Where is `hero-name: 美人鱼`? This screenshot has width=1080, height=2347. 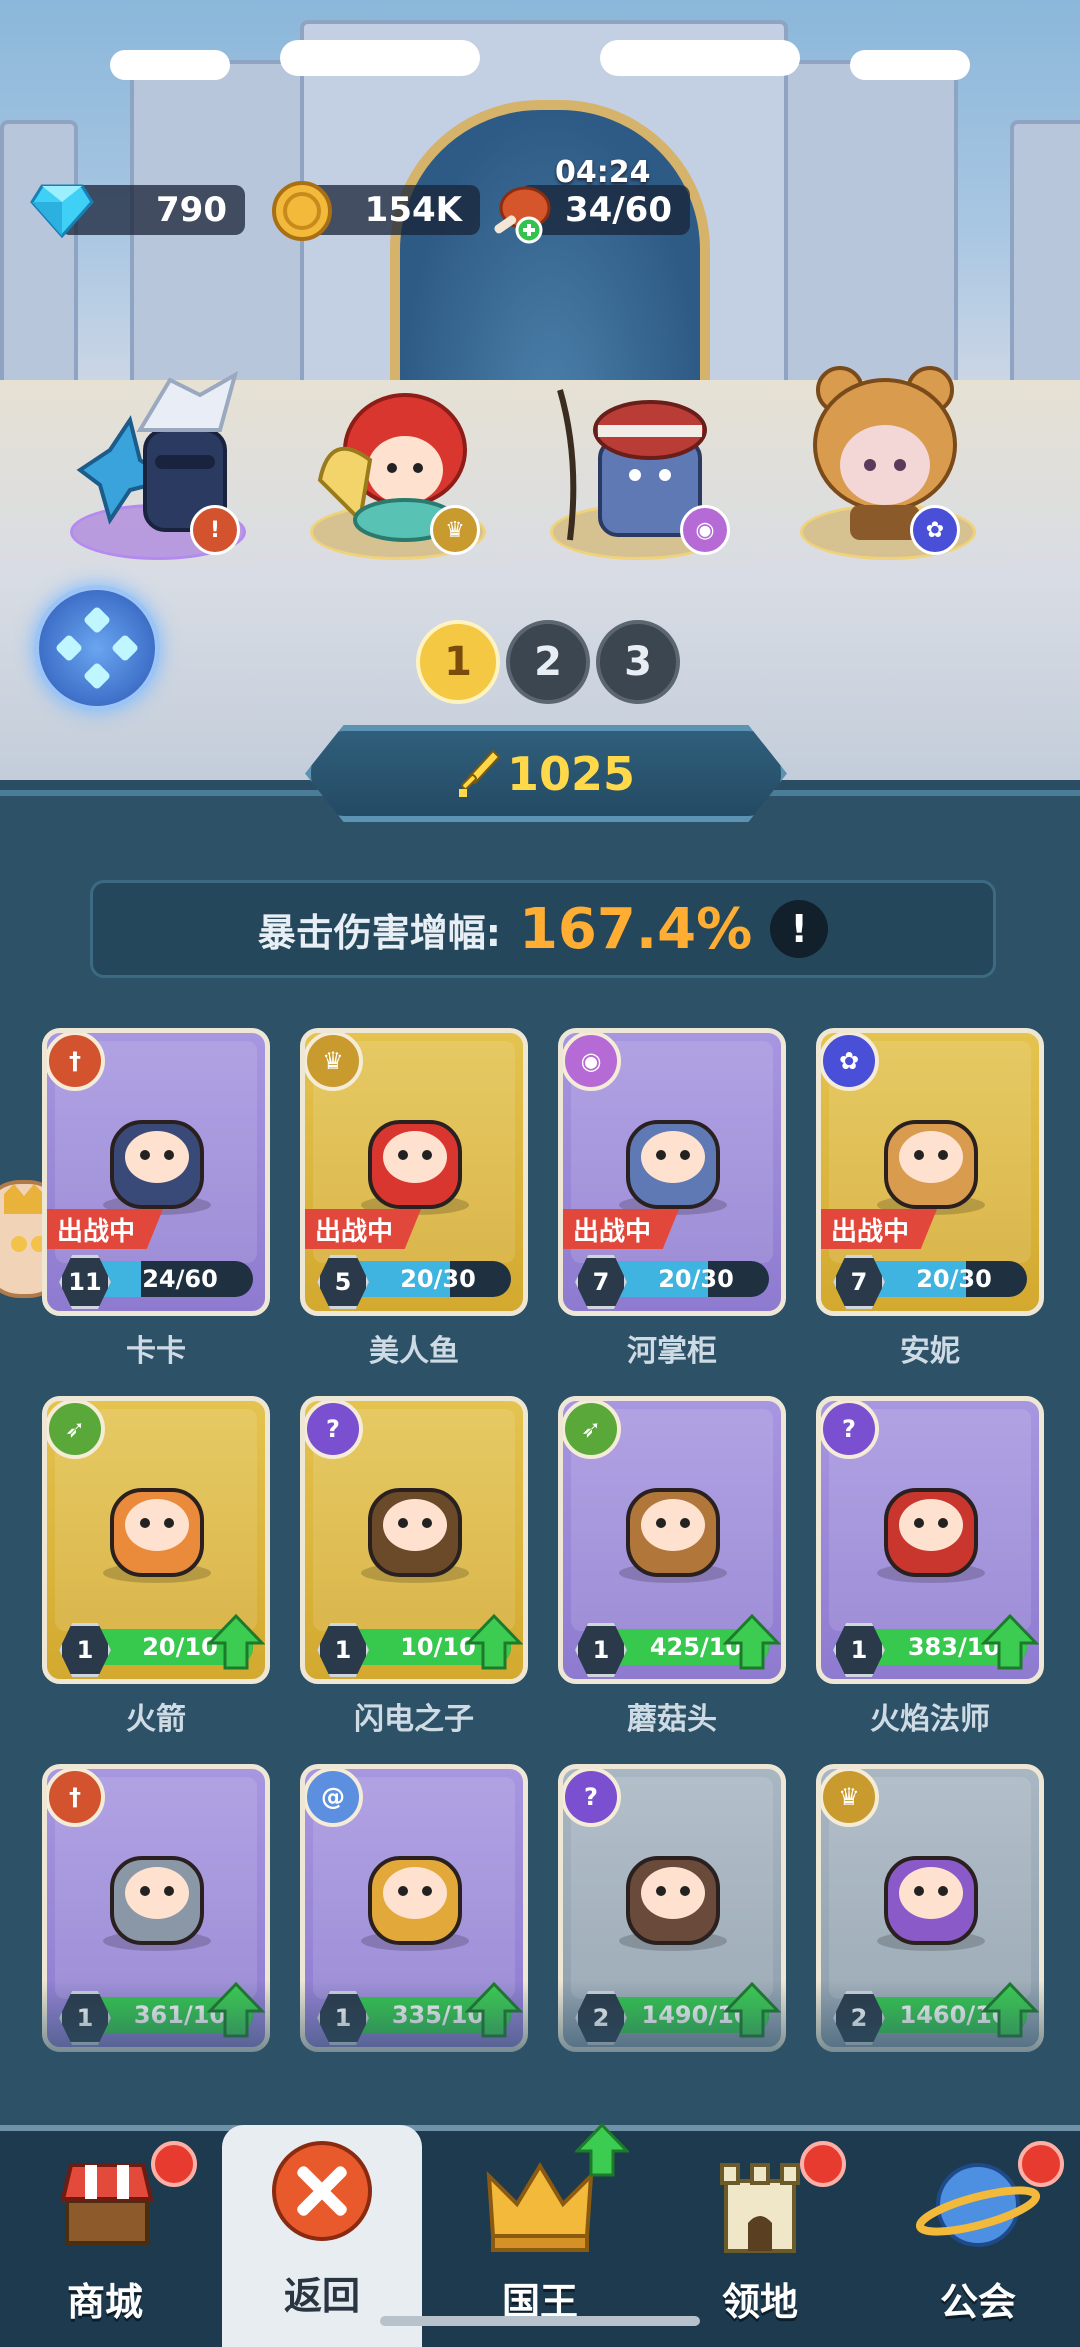 hero-name: 美人鱼 is located at coordinates (414, 1351).